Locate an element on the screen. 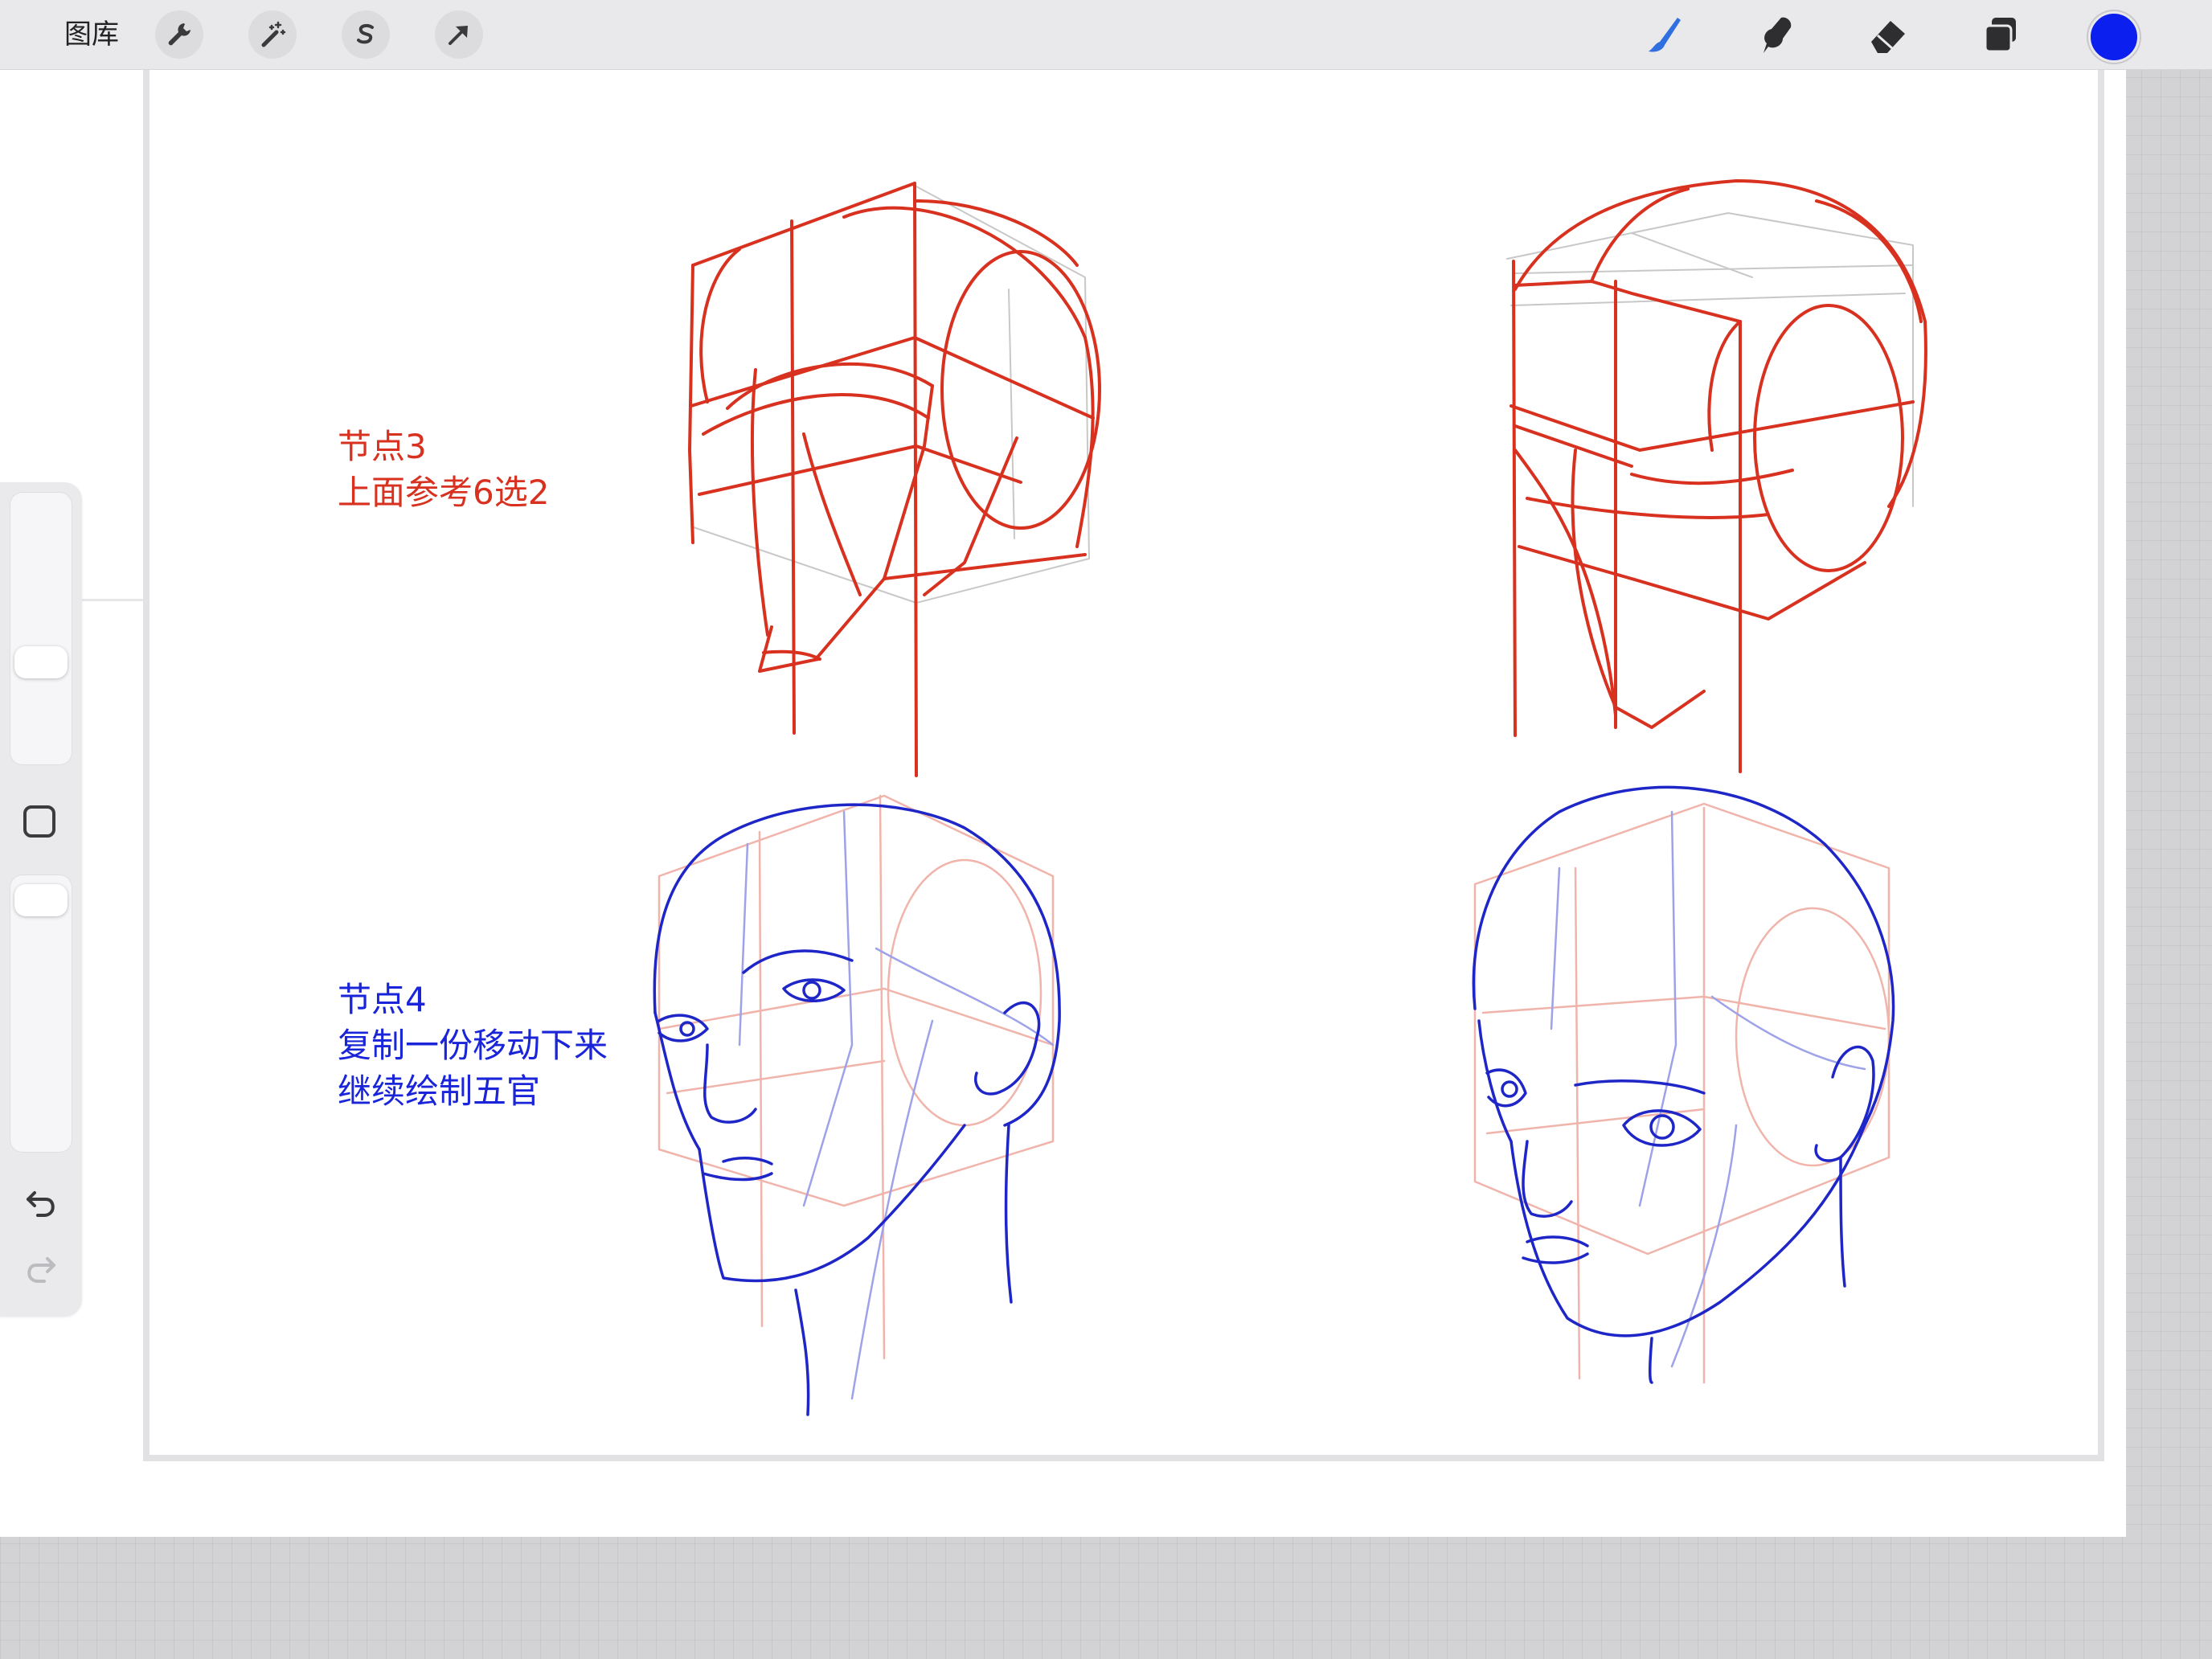 The image size is (2212, 1659). adjustments-button is located at coordinates (272, 34).